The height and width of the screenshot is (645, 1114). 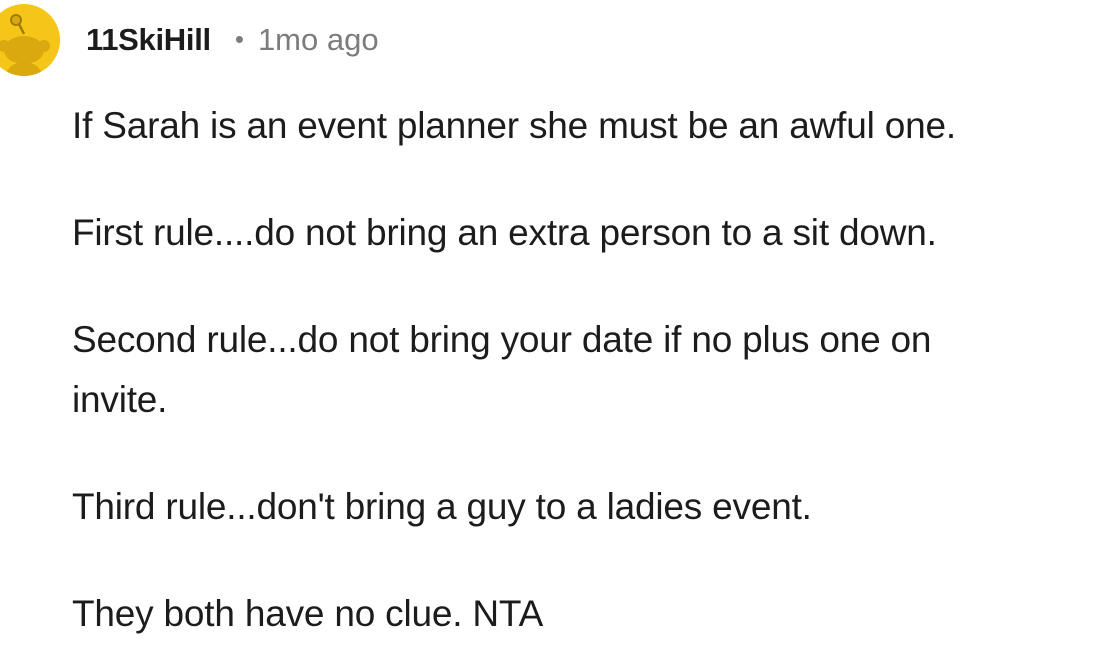 What do you see at coordinates (25, 45) in the screenshot?
I see `snoo-icon` at bounding box center [25, 45].